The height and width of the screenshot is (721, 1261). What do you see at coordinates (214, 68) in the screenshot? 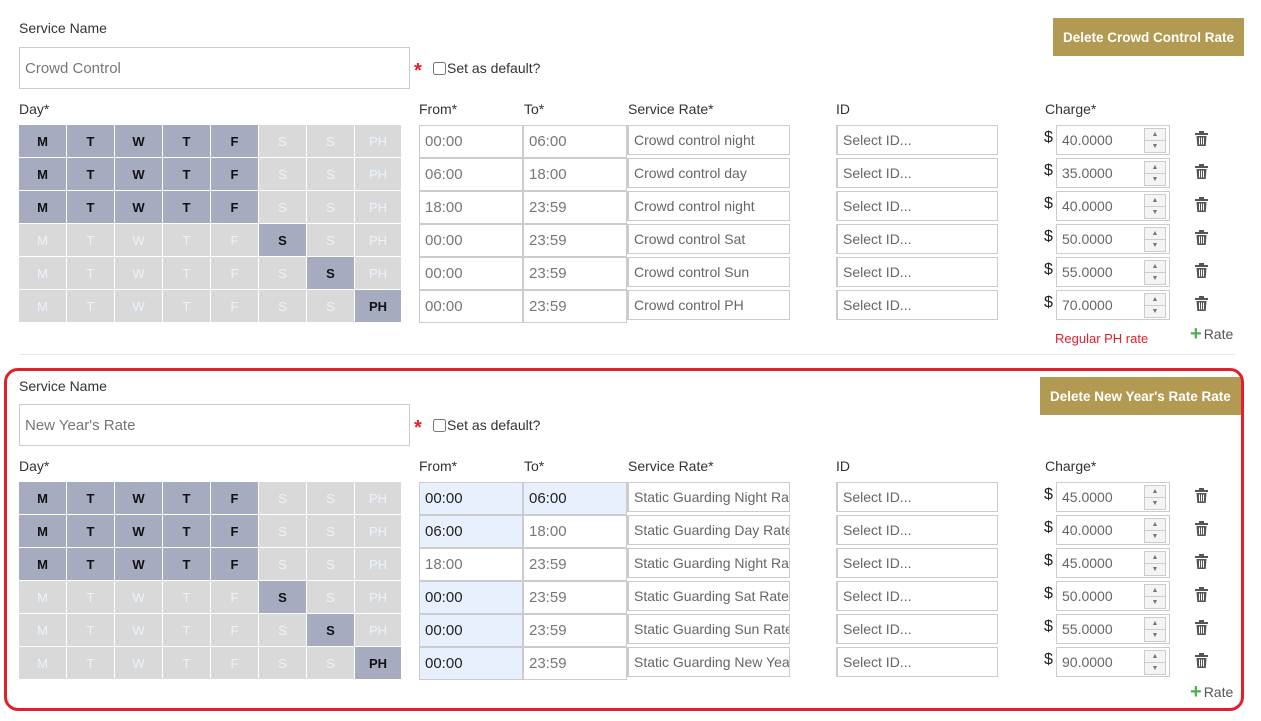
I see `service-name-input` at bounding box center [214, 68].